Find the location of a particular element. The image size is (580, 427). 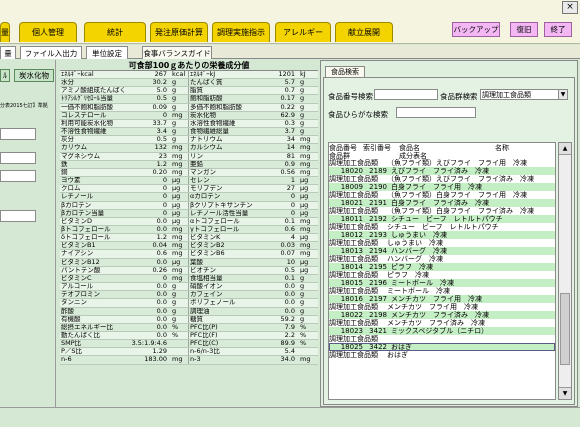

nutrient-row: 酢酸 0.0 g 調理油 0.0 g is located at coordinates (189, 311).